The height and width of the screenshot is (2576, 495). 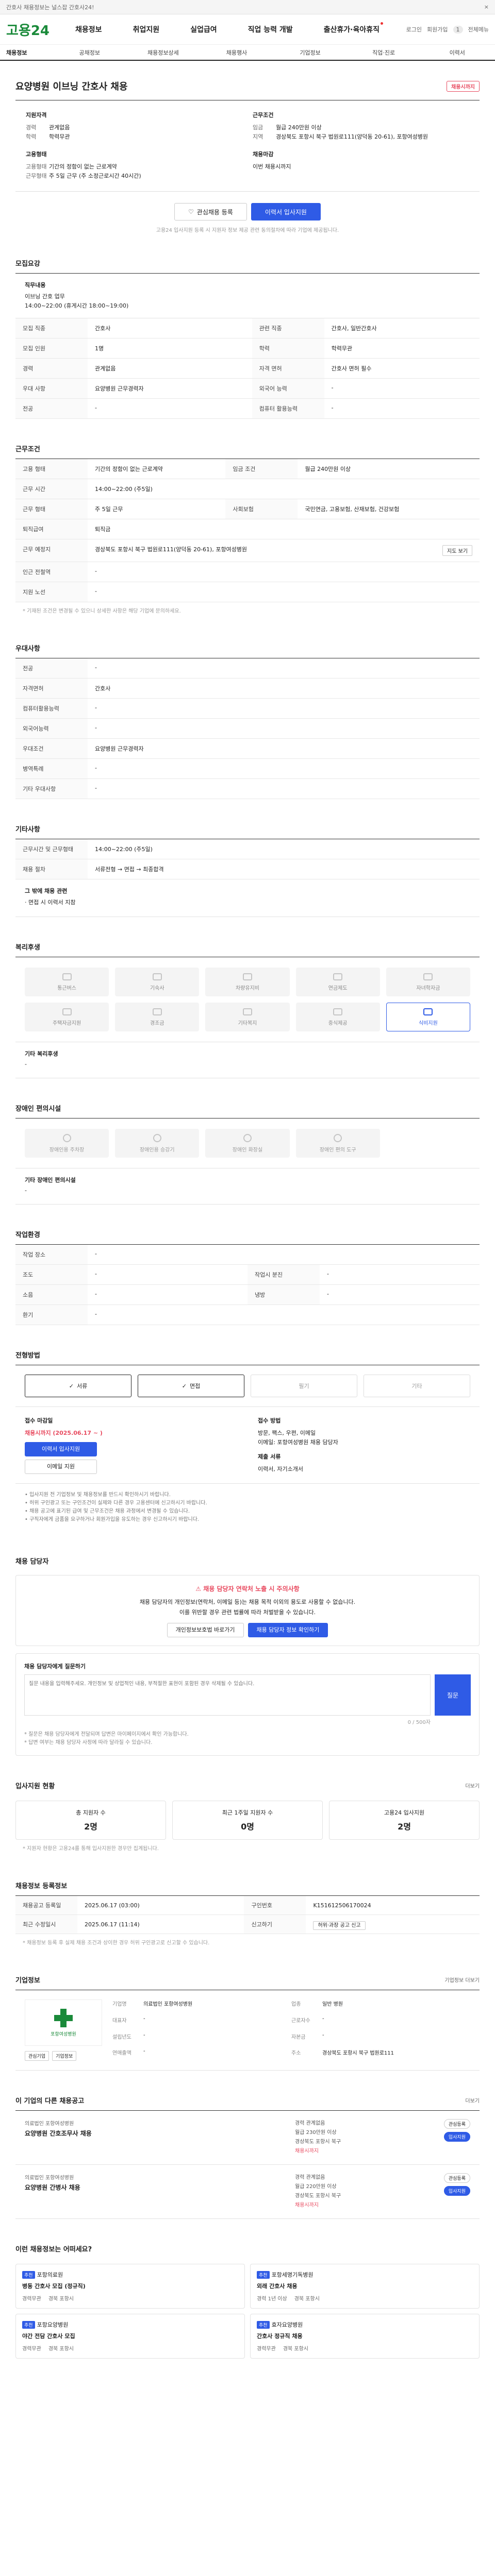 What do you see at coordinates (247, 1924) in the screenshot?
I see `table-row: 최근 수정일시 2025.06.17 (11:14) 신고하기 허위·과장 공고 신고` at bounding box center [247, 1924].